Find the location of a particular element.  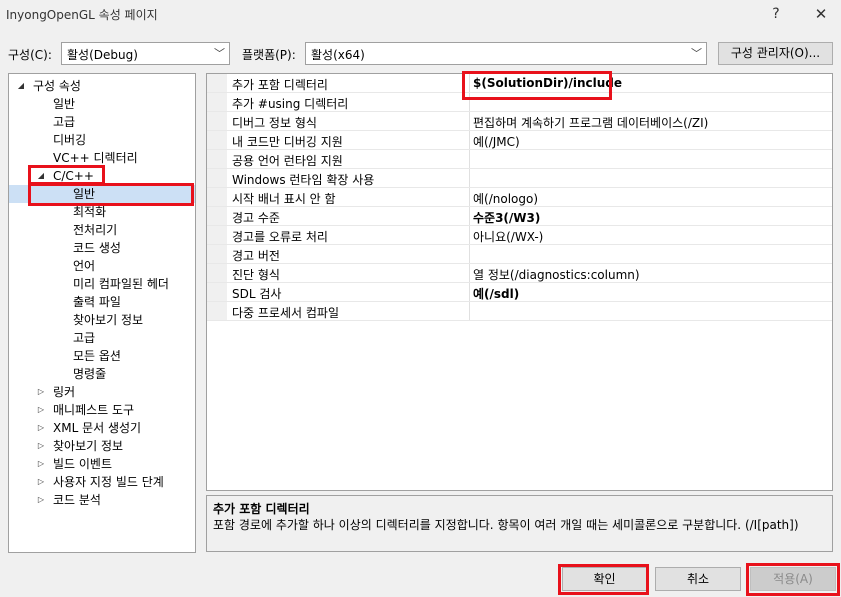

ok-button: 확인 is located at coordinates (604, 579).